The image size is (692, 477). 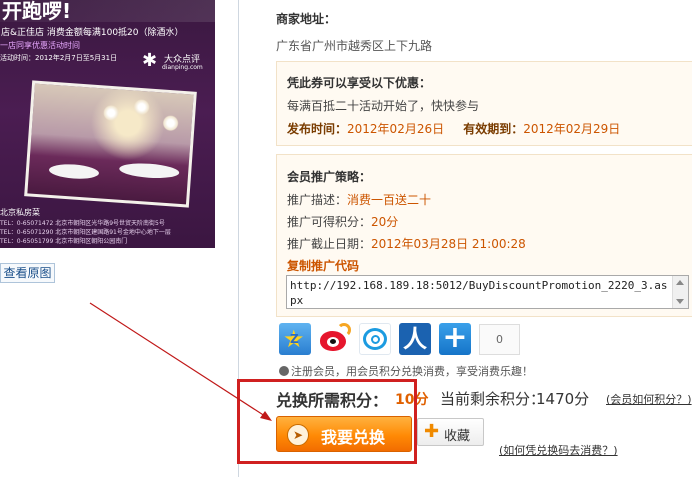 I want to click on publish-label: 发布时间：, so click(x=317, y=129).